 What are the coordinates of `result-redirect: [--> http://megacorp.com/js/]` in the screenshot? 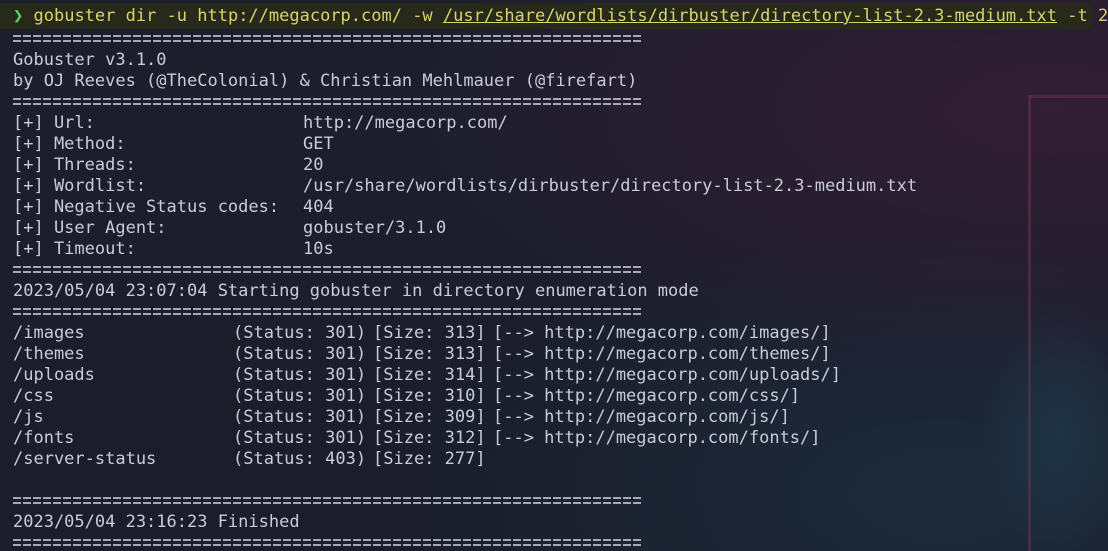 It's located at (641, 417).